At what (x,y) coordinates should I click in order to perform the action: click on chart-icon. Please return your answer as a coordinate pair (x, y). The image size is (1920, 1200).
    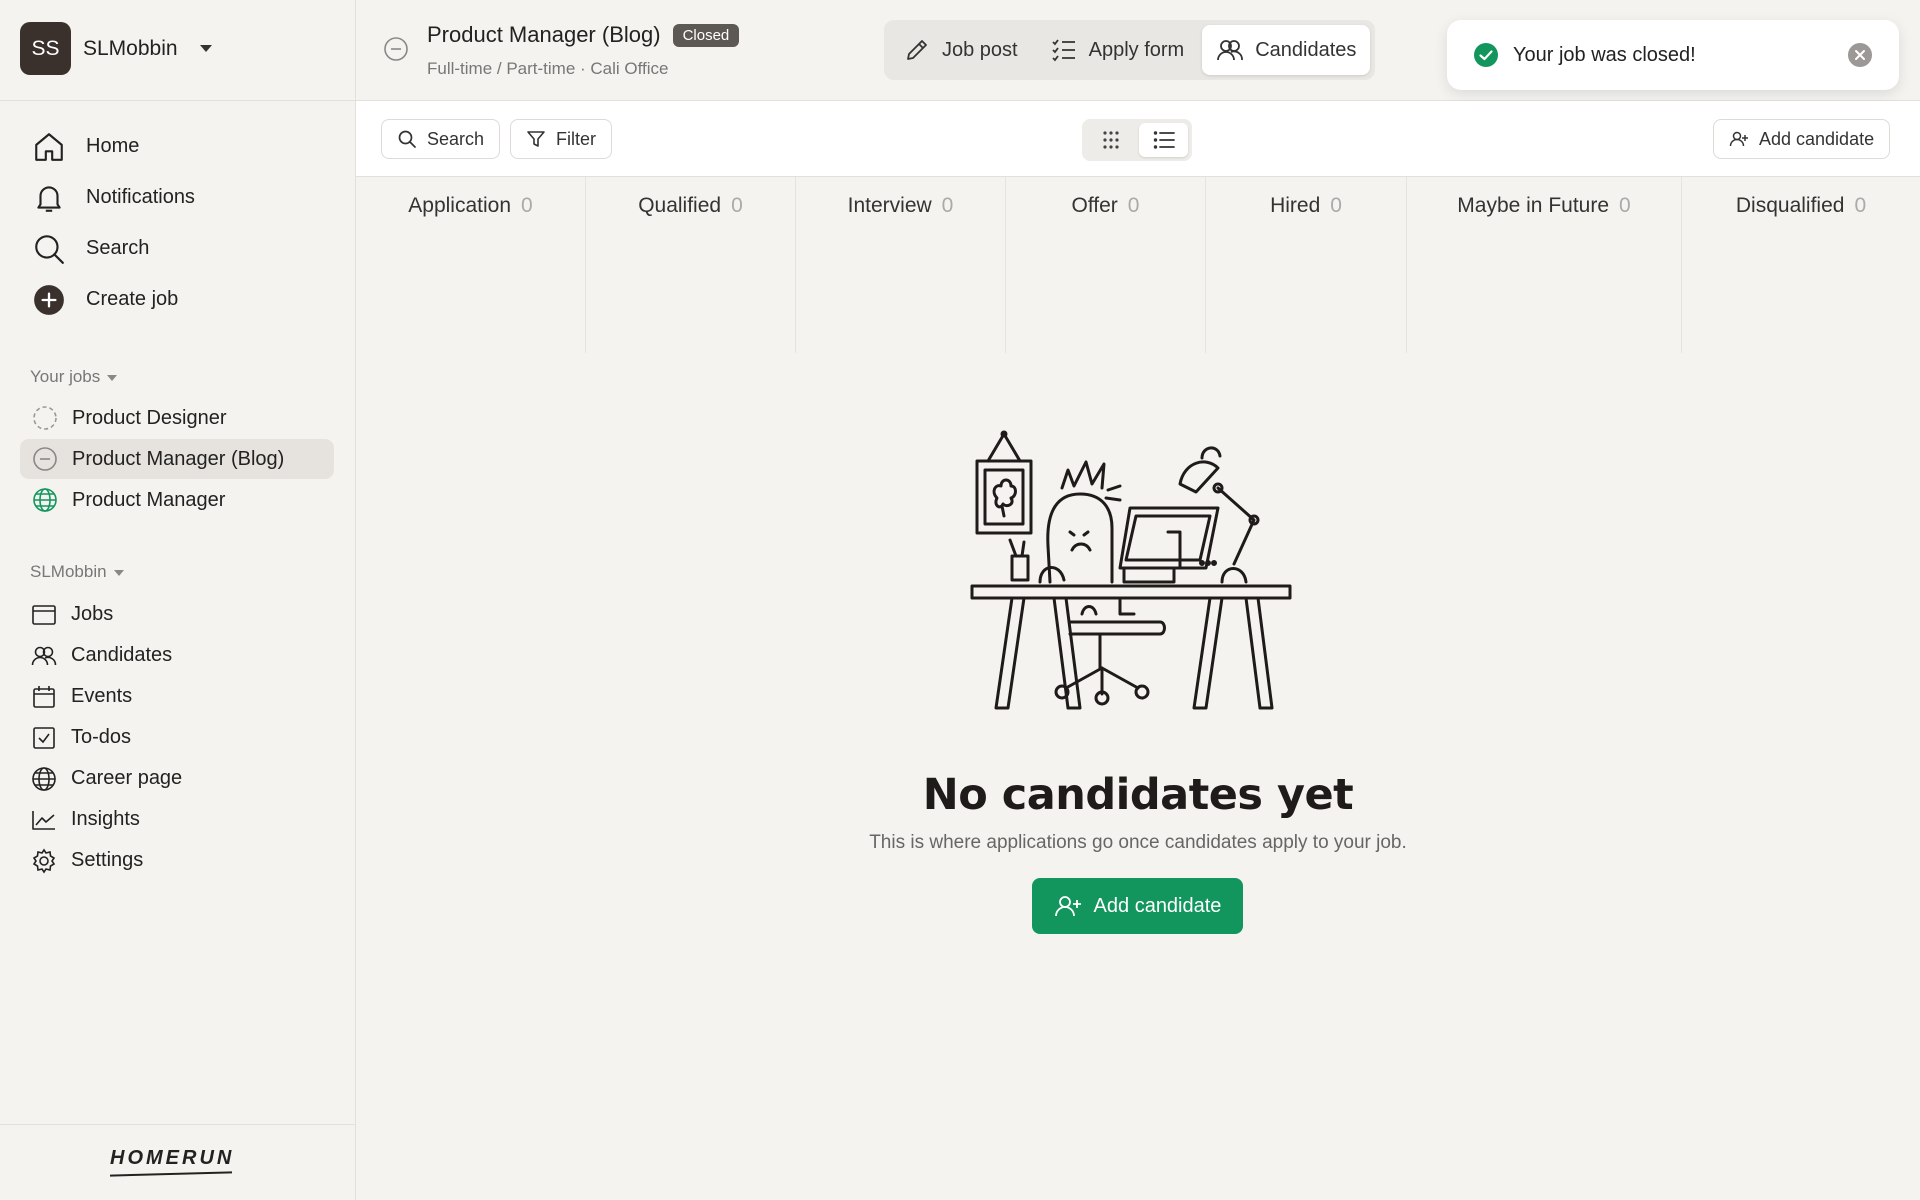
    Looking at the image, I should click on (43, 820).